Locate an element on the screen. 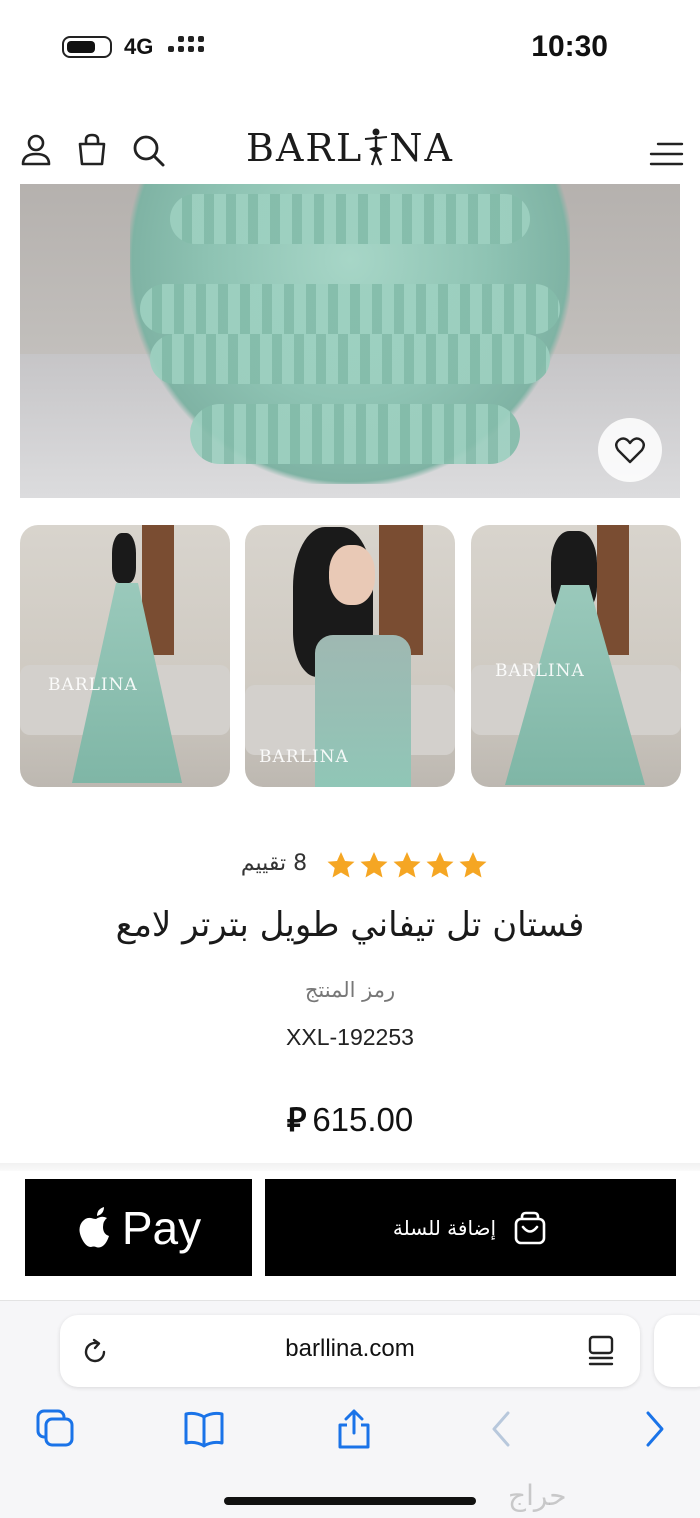 The height and width of the screenshot is (1518, 700). bookmarks-icon is located at coordinates (204, 1429).